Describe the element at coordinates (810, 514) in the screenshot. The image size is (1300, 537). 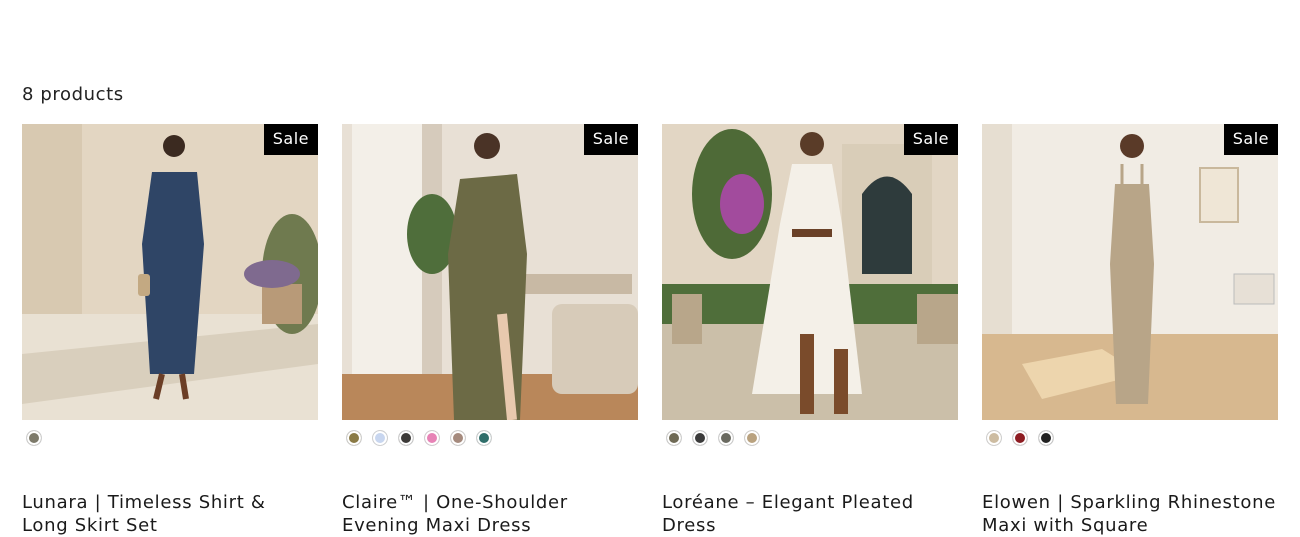
I see `product-title: Loréane – Elegant Pleated Dress` at that location.